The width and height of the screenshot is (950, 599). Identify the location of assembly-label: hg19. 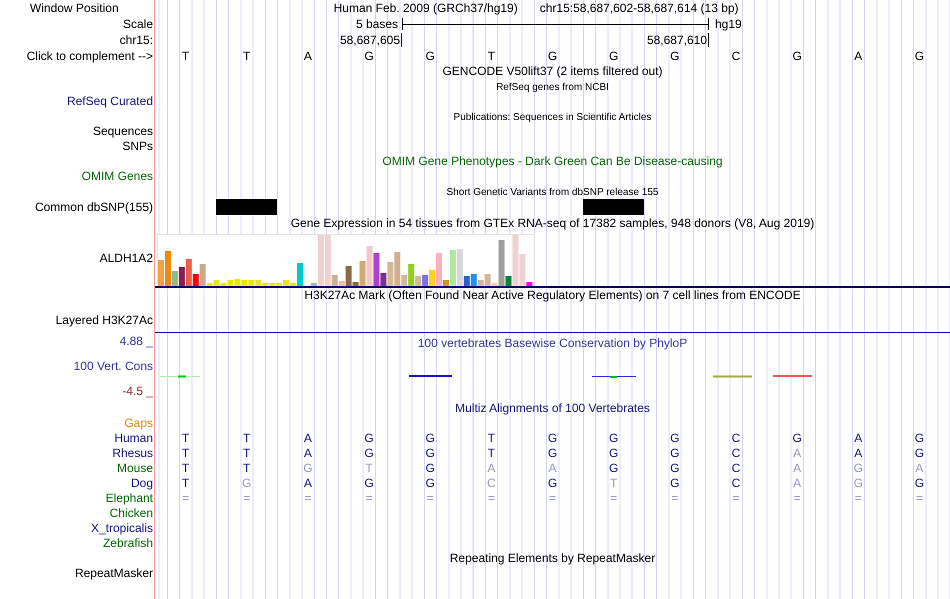
(728, 24).